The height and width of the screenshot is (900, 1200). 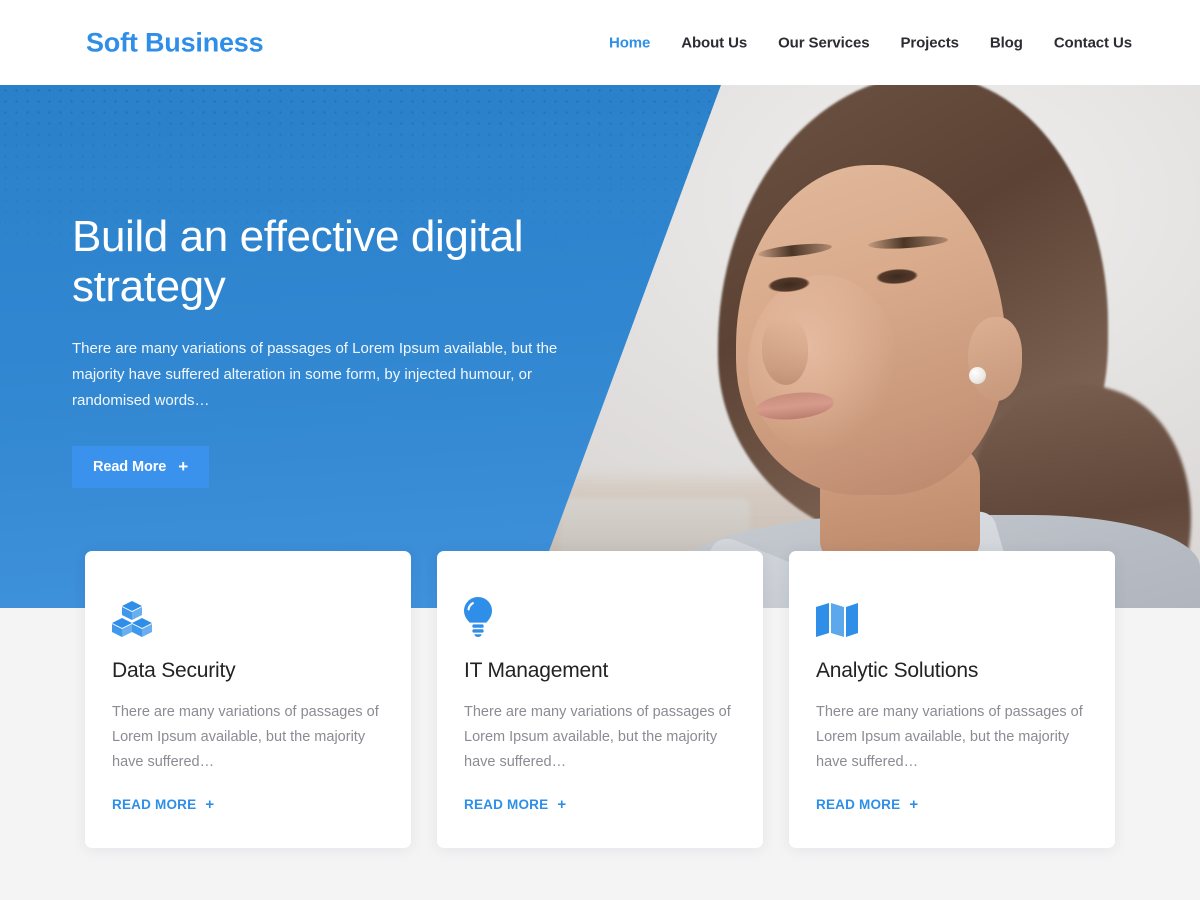 What do you see at coordinates (536, 670) in the screenshot?
I see `service-card-title: IT Management` at bounding box center [536, 670].